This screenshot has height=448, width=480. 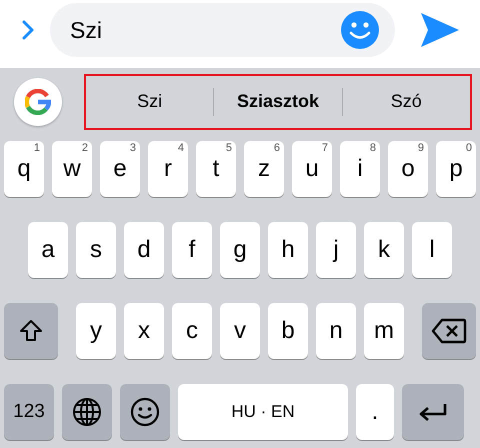 What do you see at coordinates (469, 148) in the screenshot?
I see `key-hint: 0` at bounding box center [469, 148].